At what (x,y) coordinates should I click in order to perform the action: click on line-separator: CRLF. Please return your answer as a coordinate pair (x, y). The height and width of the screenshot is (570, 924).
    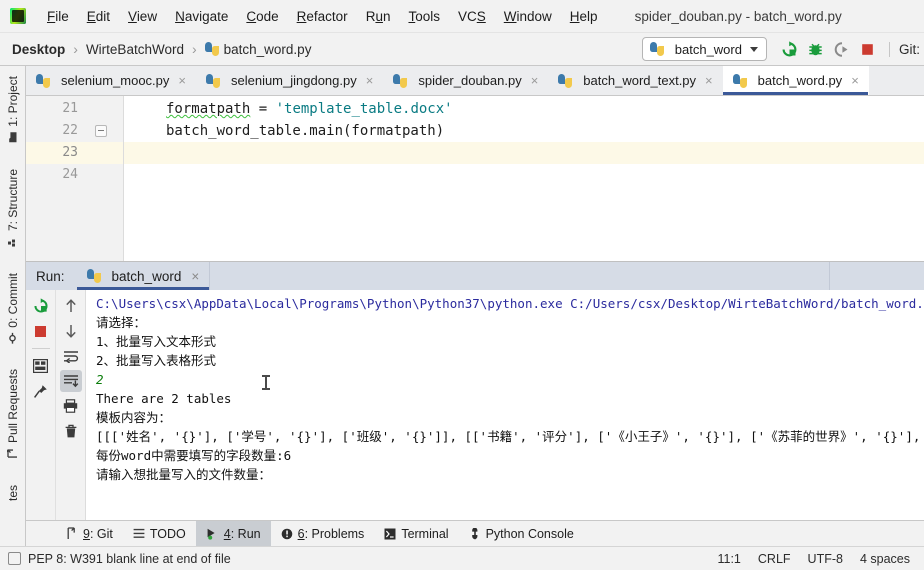
    Looking at the image, I should click on (774, 559).